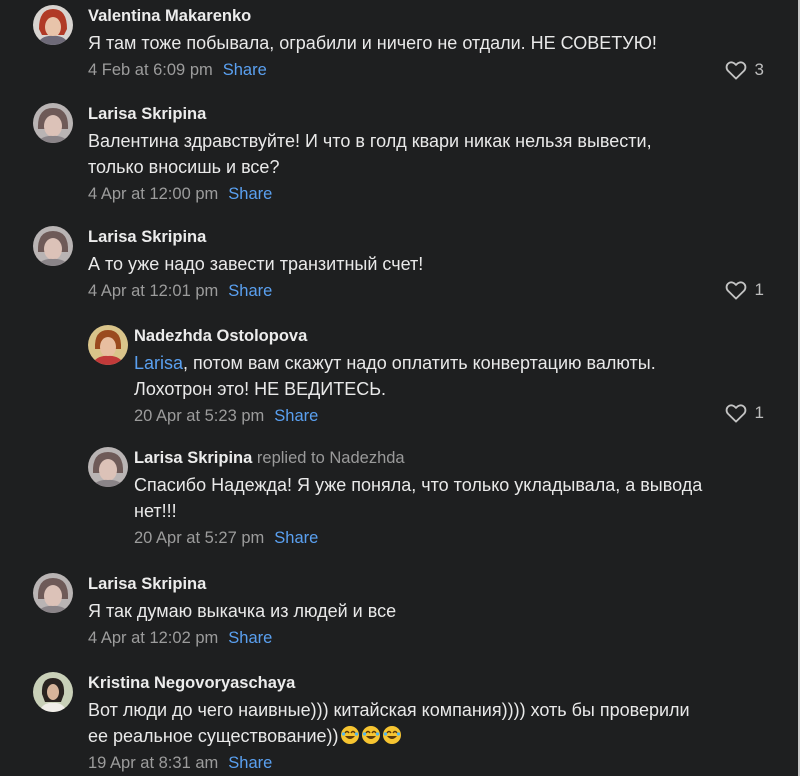 The width and height of the screenshot is (800, 776). I want to click on mention-link: Larisa, so click(158, 363).